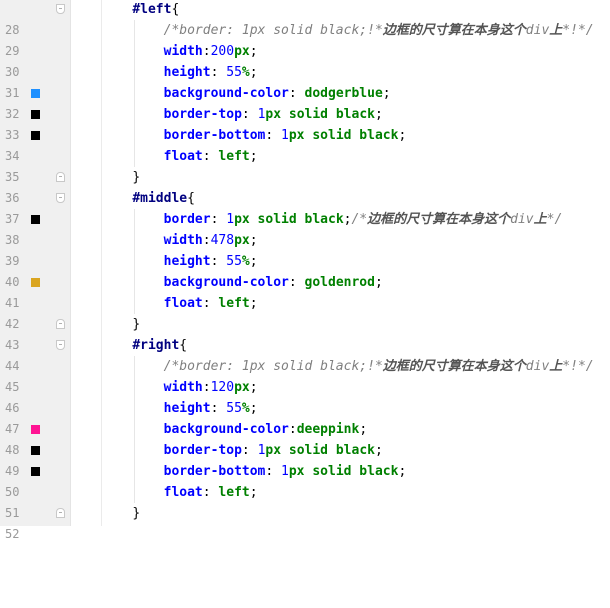 The image size is (610, 608). Describe the element at coordinates (210, 51) in the screenshot. I see `code-text: width:200px;` at that location.